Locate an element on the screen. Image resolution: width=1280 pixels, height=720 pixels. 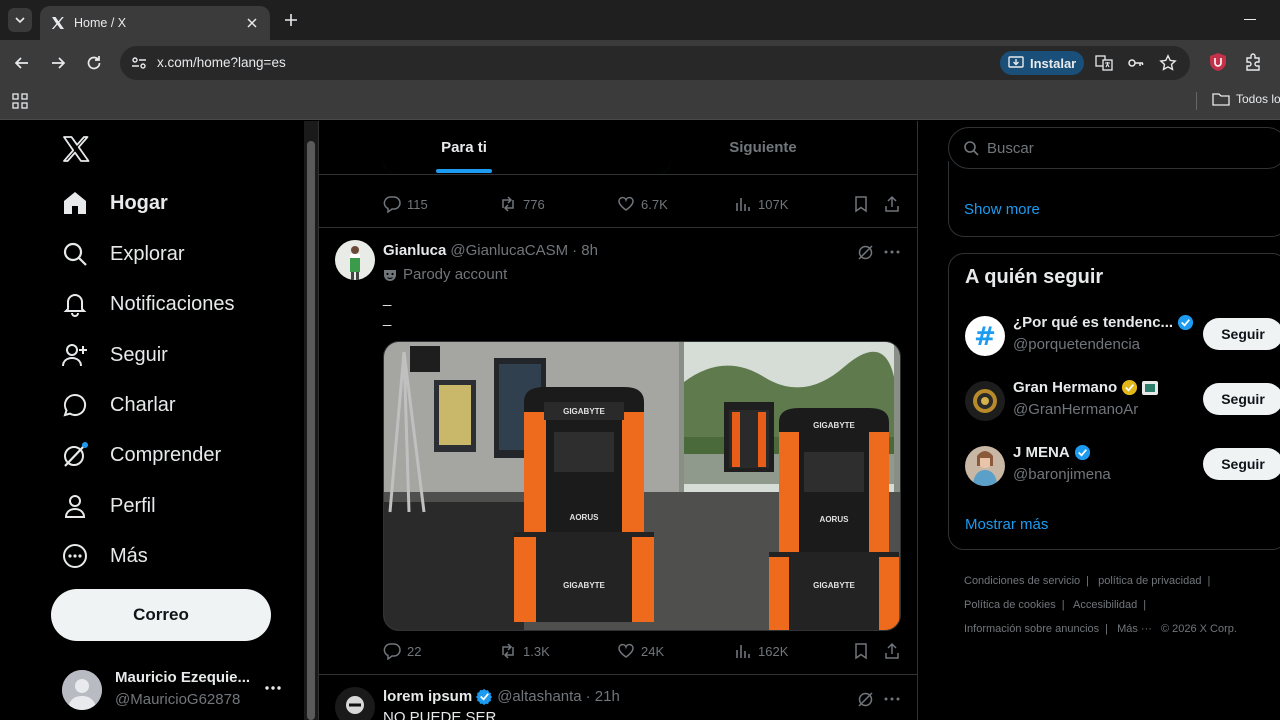
chair-brand-text: GIGABYTE is located at coordinates (834, 585).